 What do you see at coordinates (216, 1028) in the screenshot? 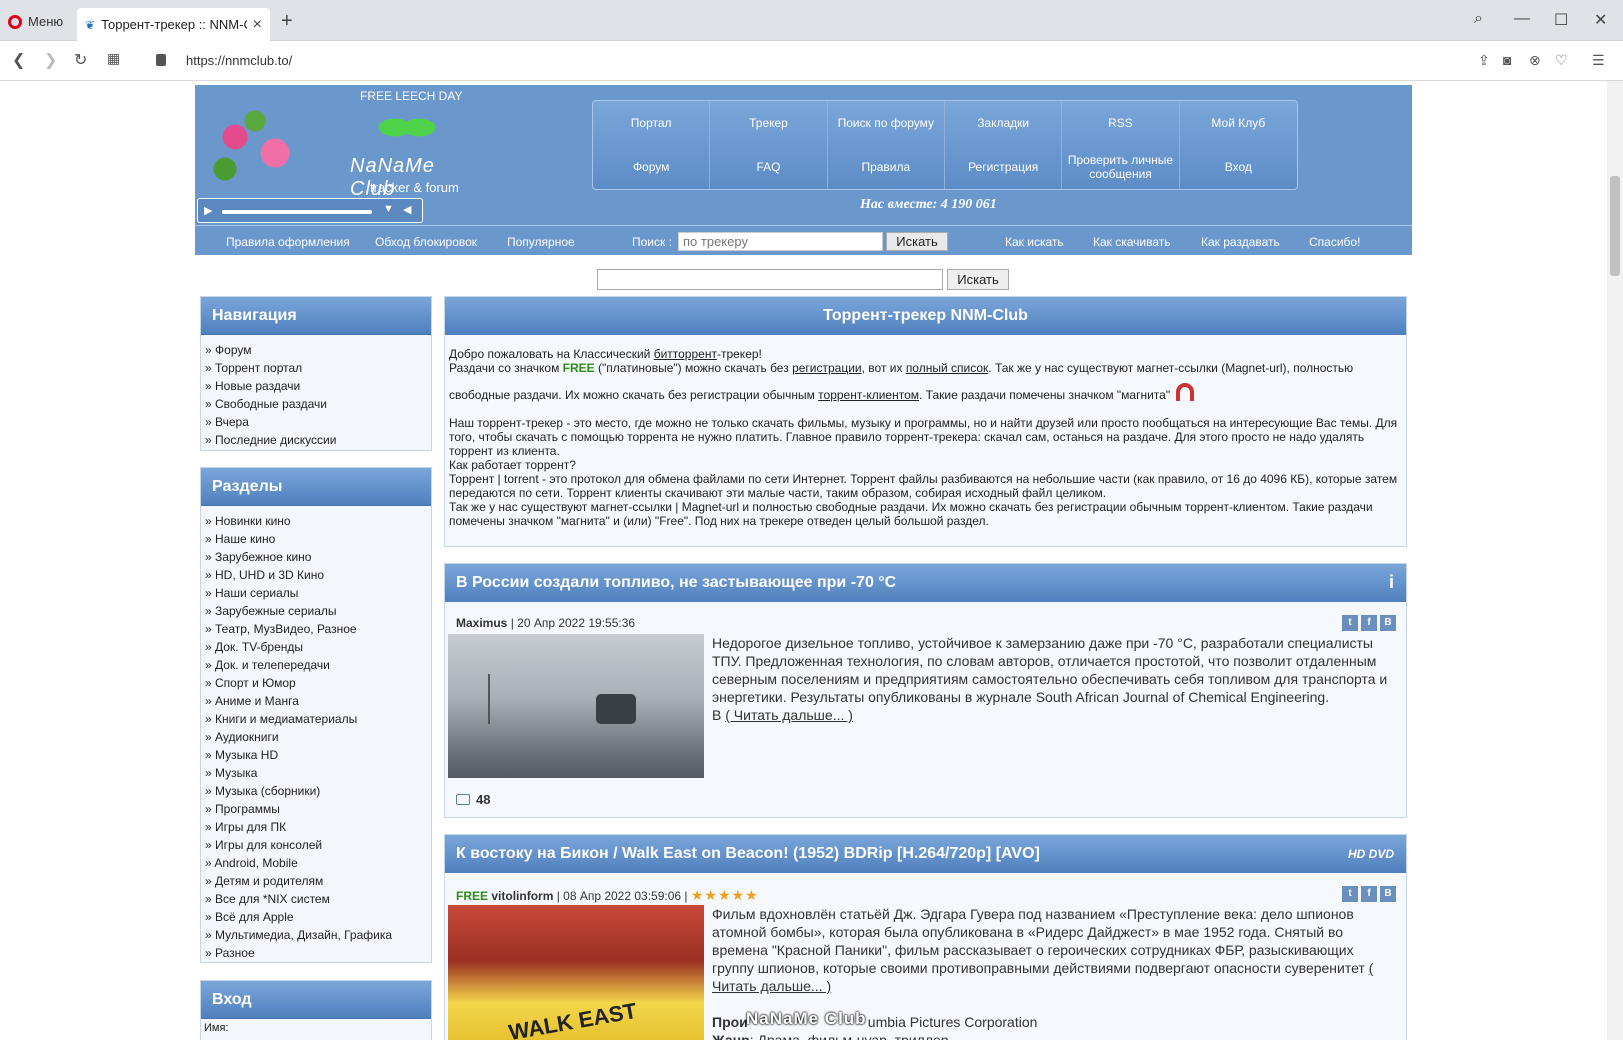
I see `login-name-label: Имя:` at bounding box center [216, 1028].